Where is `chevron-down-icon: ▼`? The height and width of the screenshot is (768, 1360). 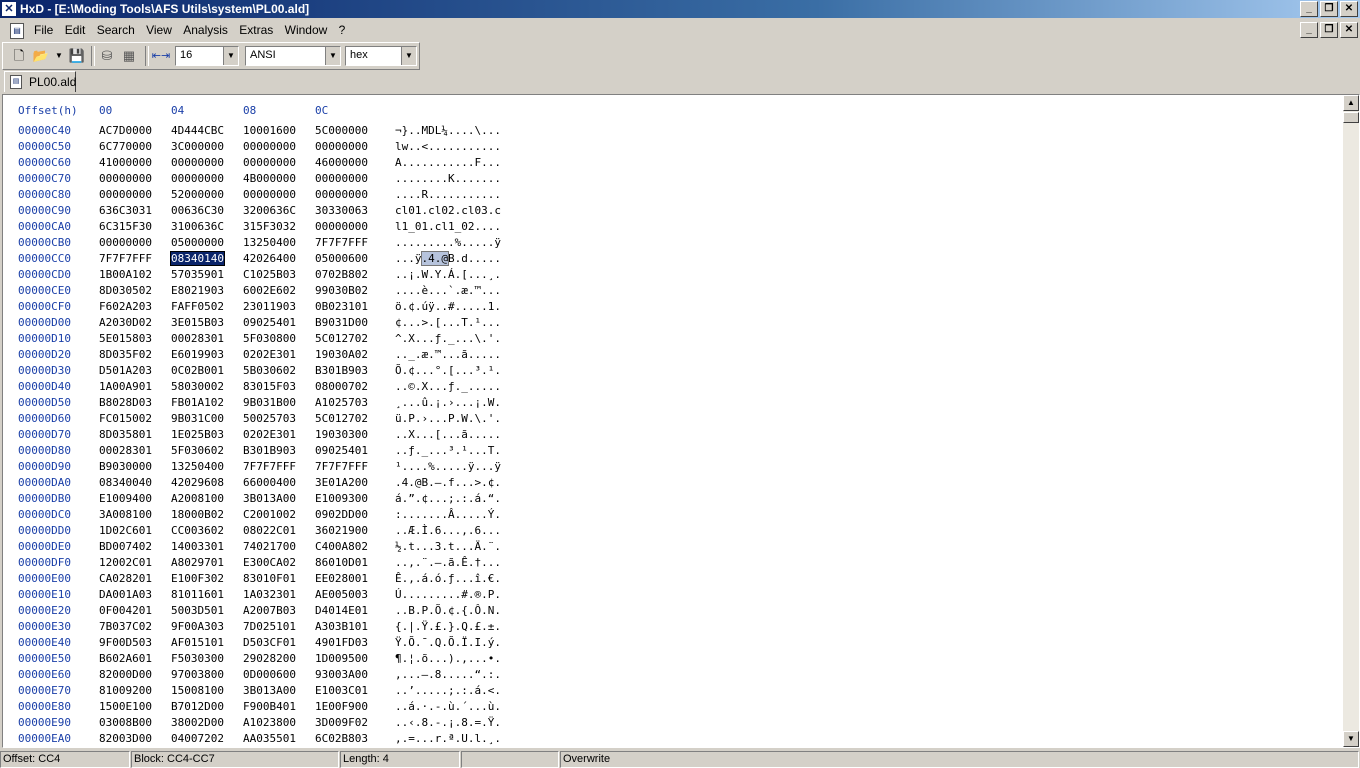
chevron-down-icon: ▼ is located at coordinates (408, 56).